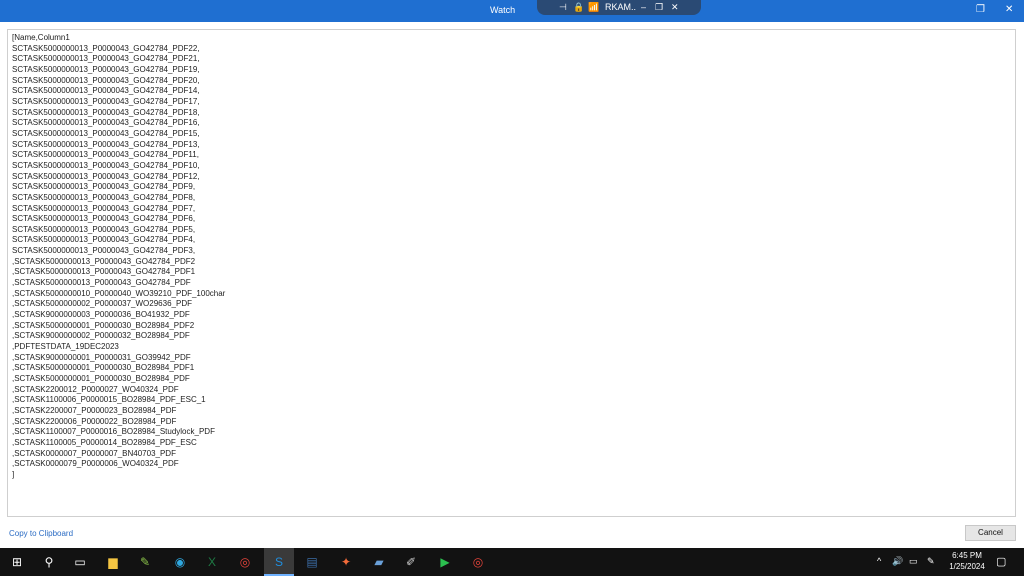 This screenshot has width=1024, height=576. I want to click on rdp-close-button: ✕, so click(675, 7).